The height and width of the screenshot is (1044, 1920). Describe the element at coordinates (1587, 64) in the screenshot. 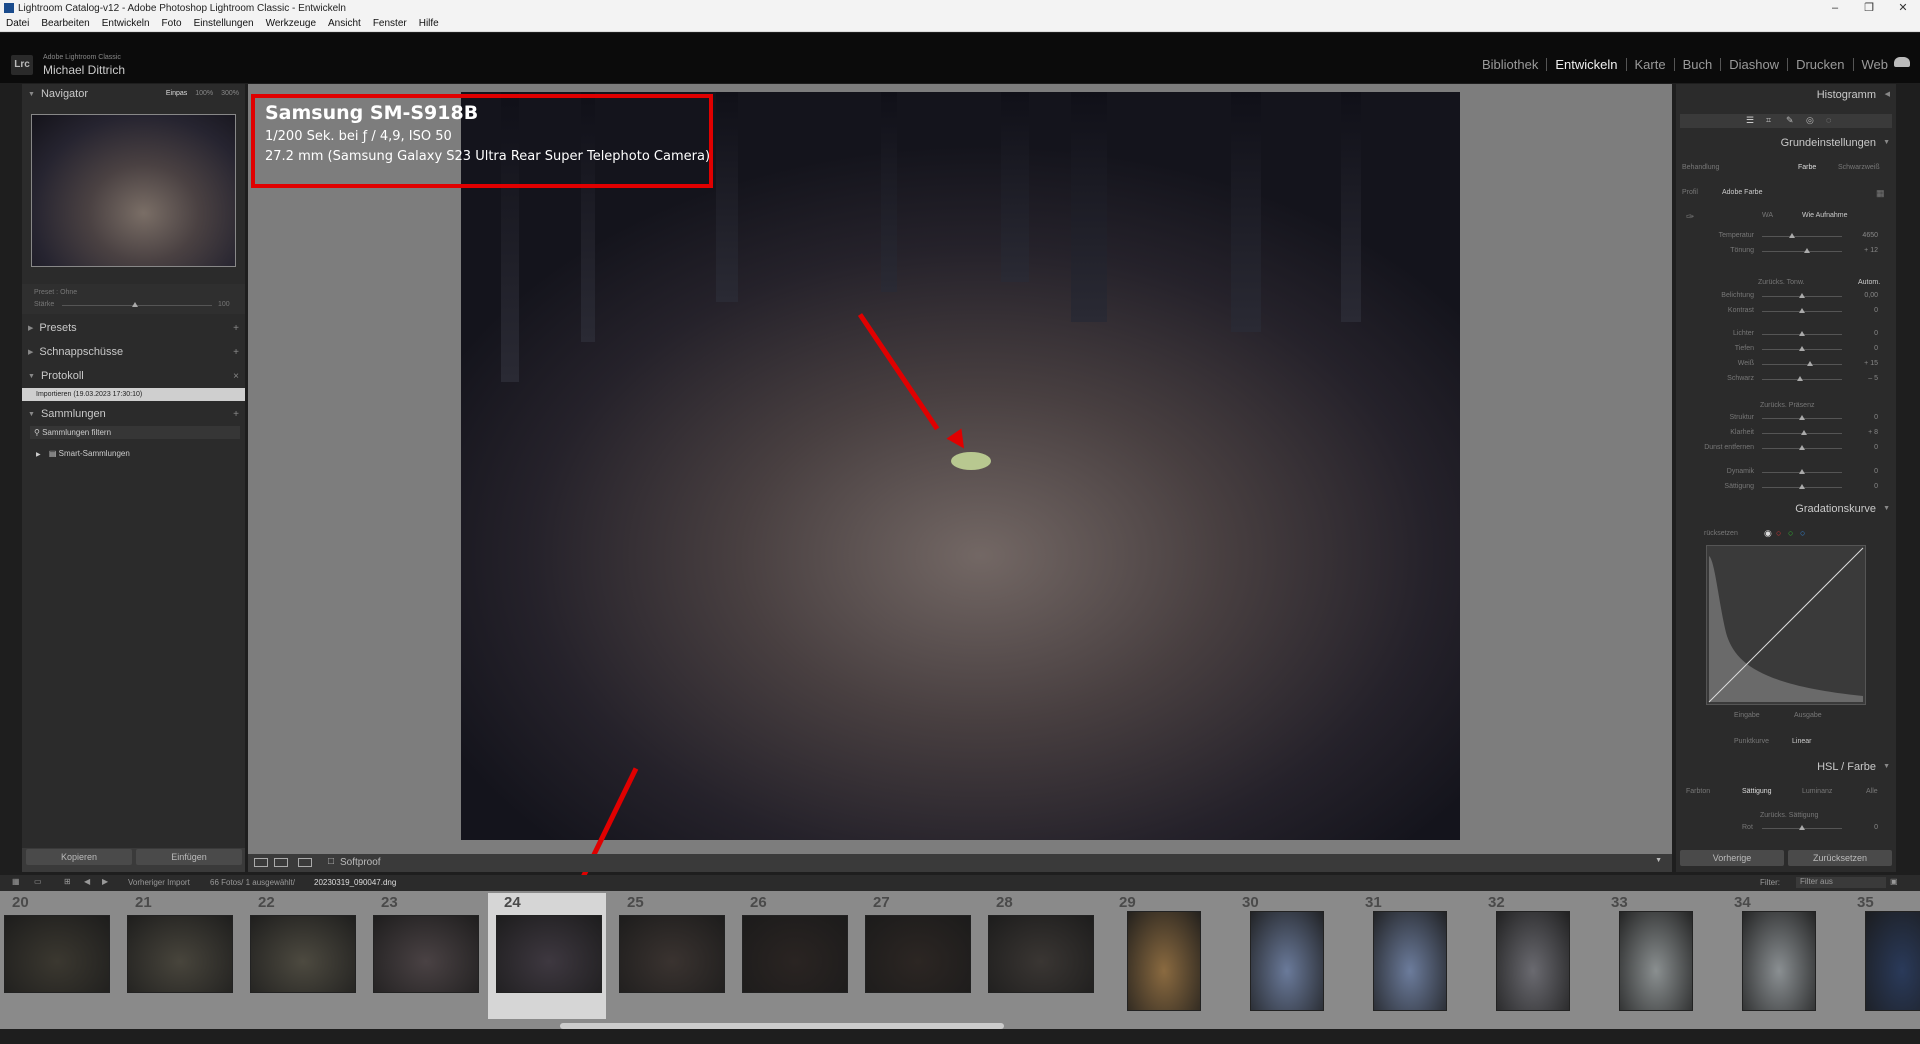

I see `module-entwickeln: Entwickeln` at that location.